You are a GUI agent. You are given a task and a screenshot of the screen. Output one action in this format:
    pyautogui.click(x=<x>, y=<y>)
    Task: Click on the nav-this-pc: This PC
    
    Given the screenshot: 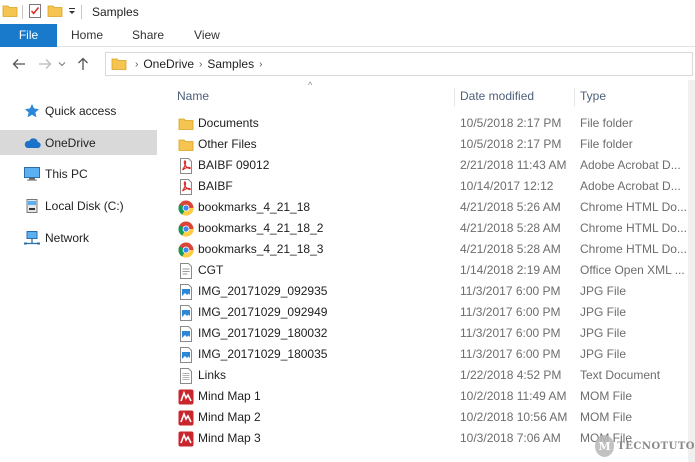 What is the action you would take?
    pyautogui.click(x=78, y=173)
    